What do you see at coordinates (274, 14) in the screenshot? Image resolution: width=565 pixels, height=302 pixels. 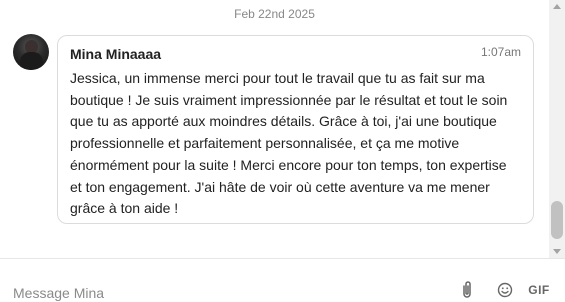 I see `date-separator: Feb 22nd 2025` at bounding box center [274, 14].